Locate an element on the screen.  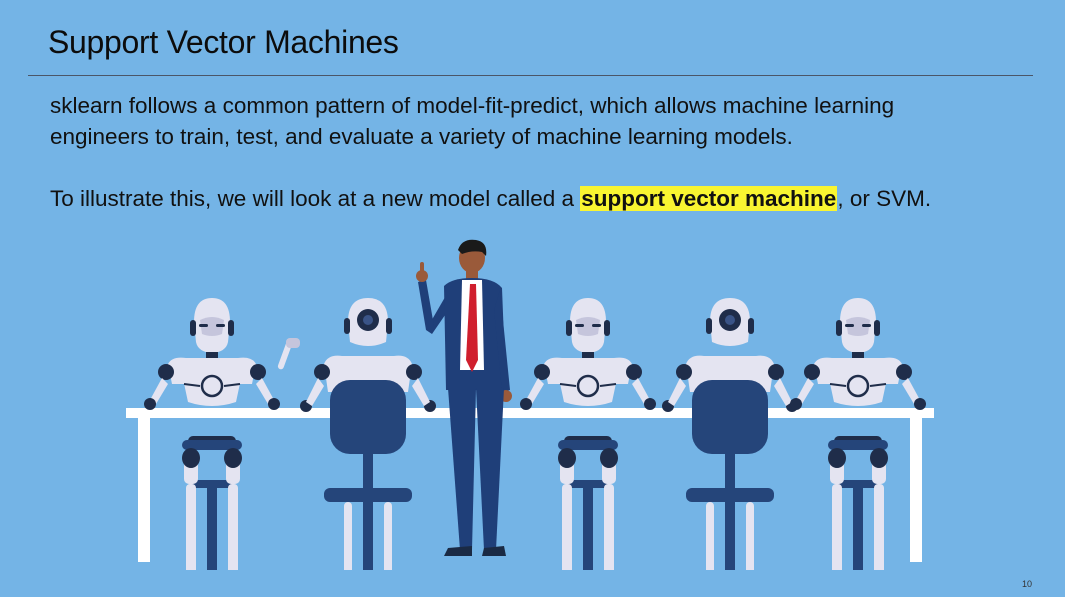
slide-title: Support Vector Machines is located at coordinates (223, 42).